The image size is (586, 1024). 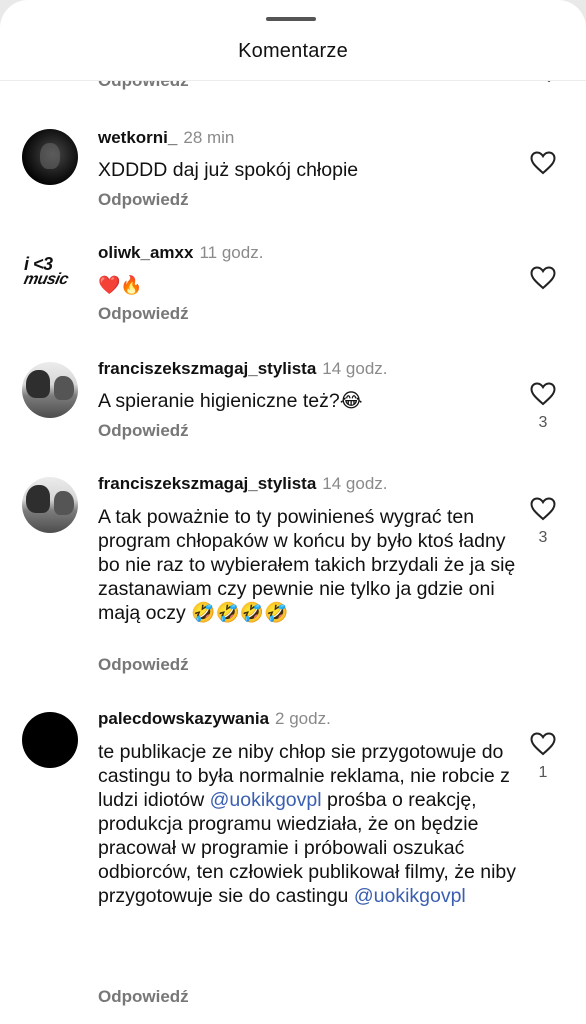 What do you see at coordinates (543, 772) in the screenshot?
I see `like-count: 1` at bounding box center [543, 772].